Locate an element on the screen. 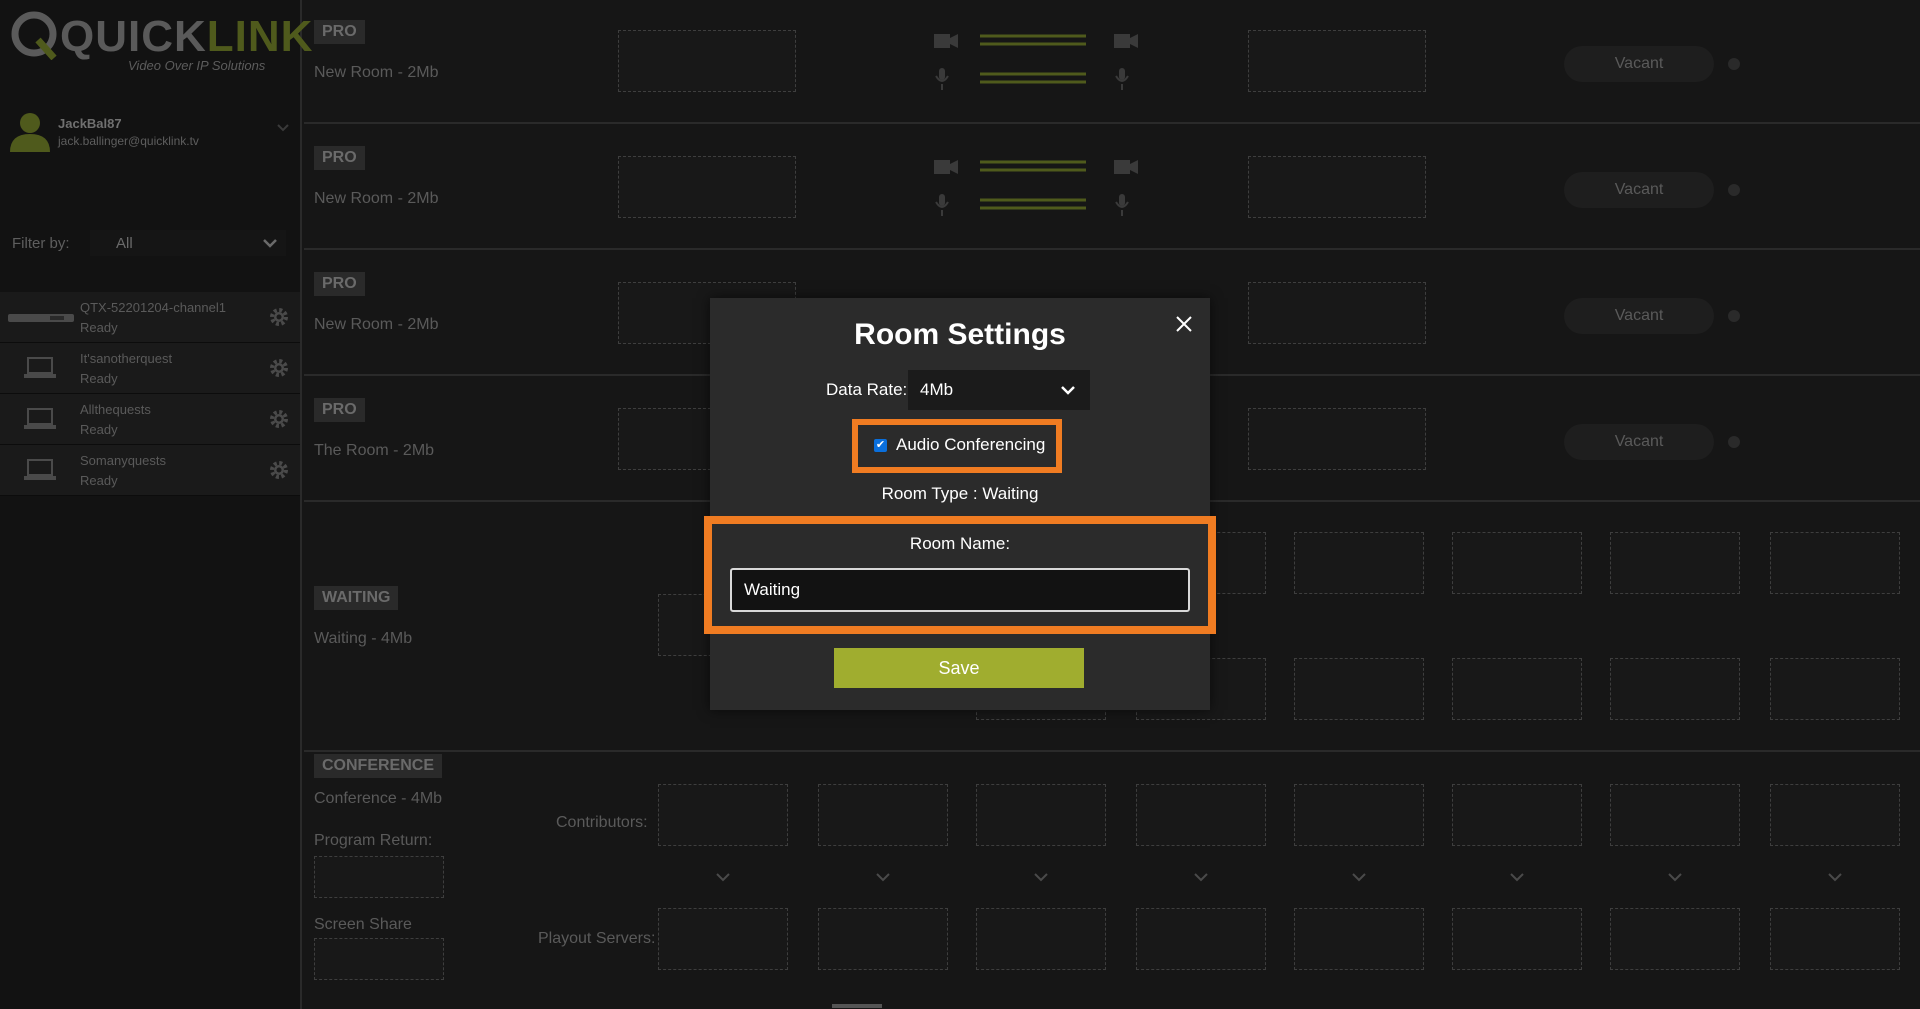  program-return-slot is located at coordinates (379, 877).